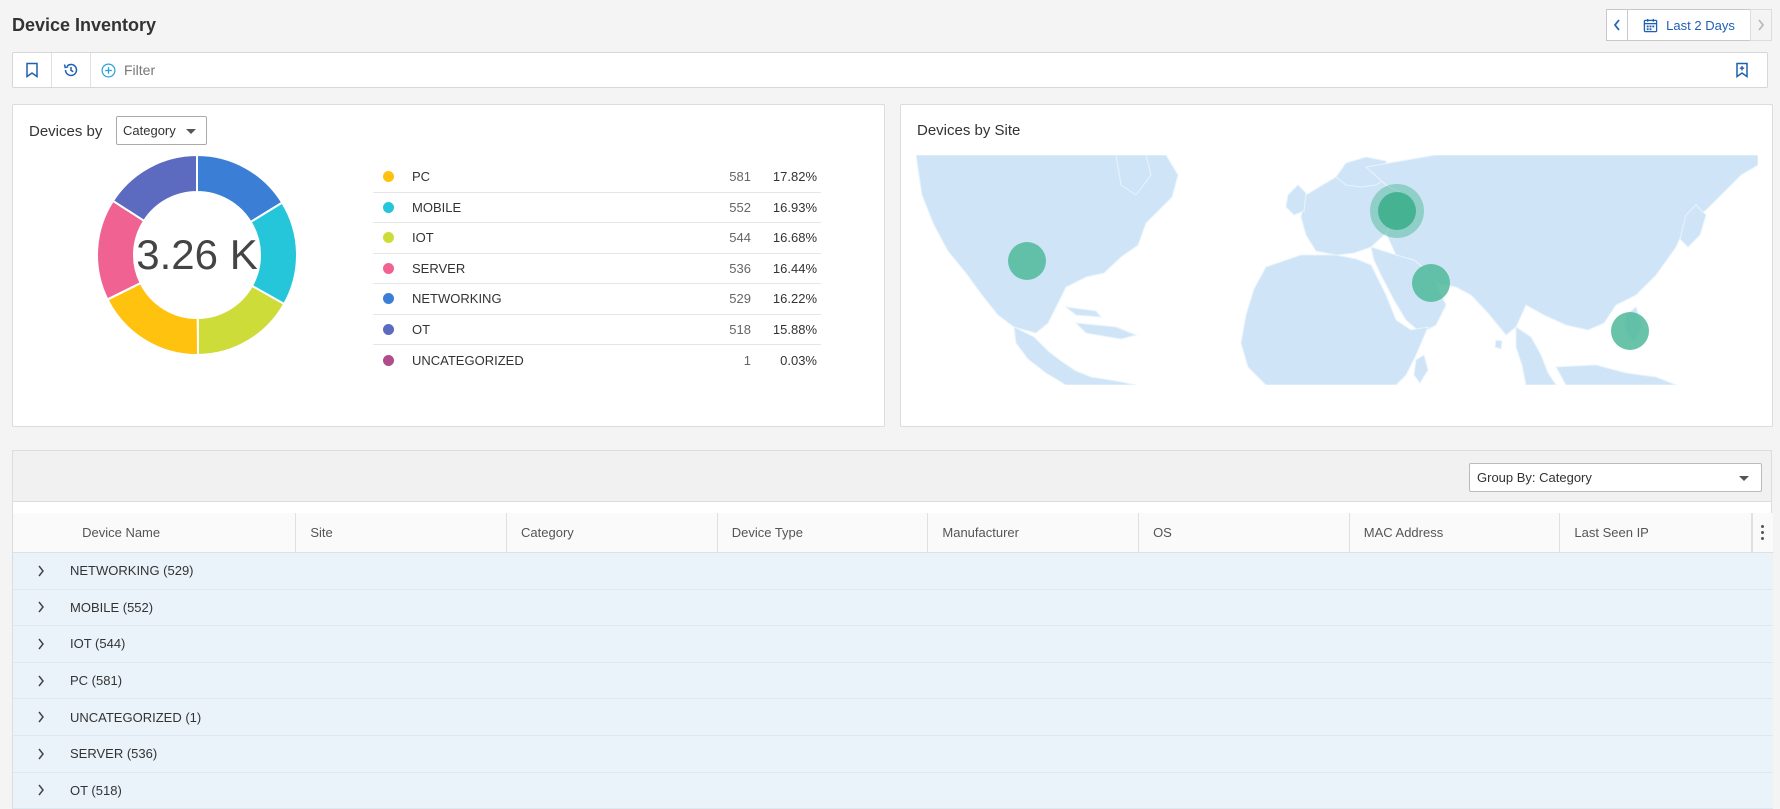 Image resolution: width=1780 pixels, height=809 pixels. What do you see at coordinates (893, 717) in the screenshot?
I see `group-row: UNCATEGORIZED (1)` at bounding box center [893, 717].